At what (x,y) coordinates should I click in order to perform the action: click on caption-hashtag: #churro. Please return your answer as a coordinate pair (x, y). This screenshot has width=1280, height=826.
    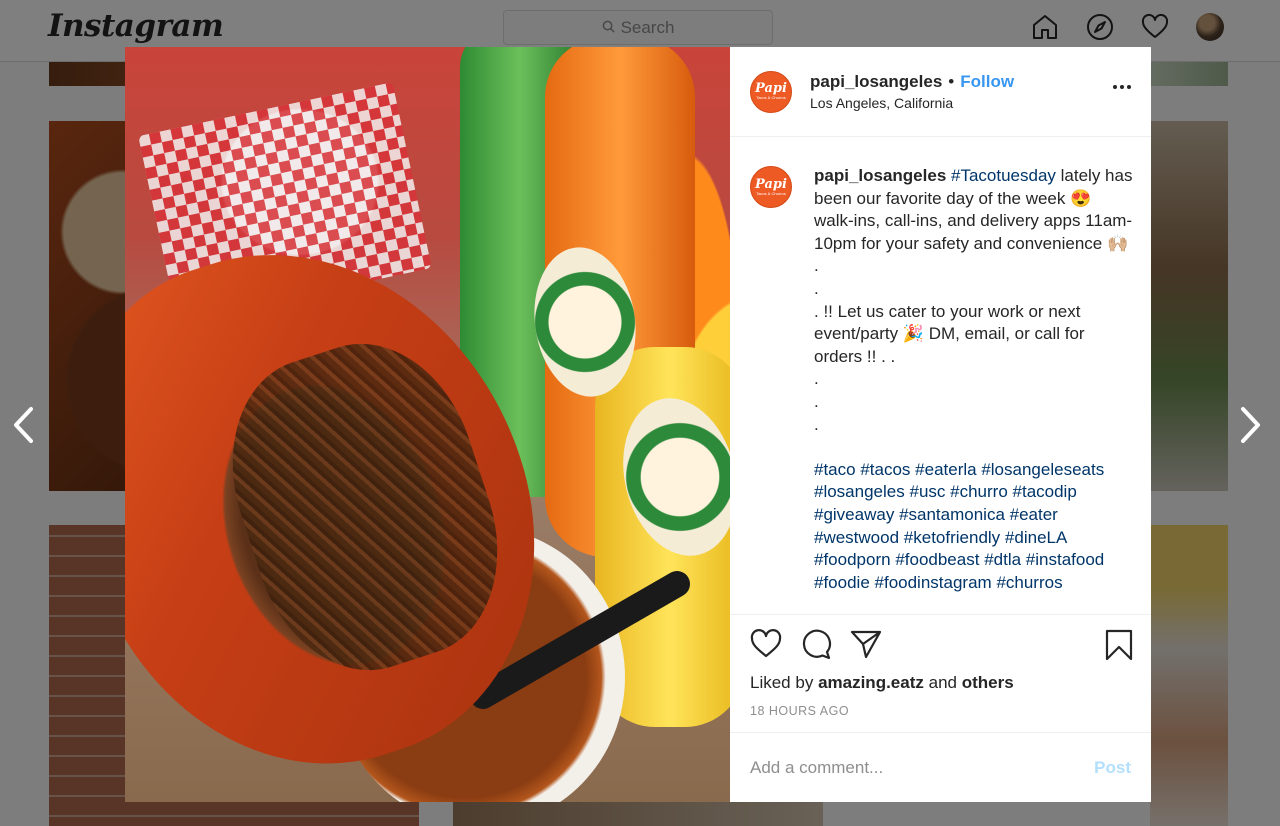
    Looking at the image, I should click on (979, 491).